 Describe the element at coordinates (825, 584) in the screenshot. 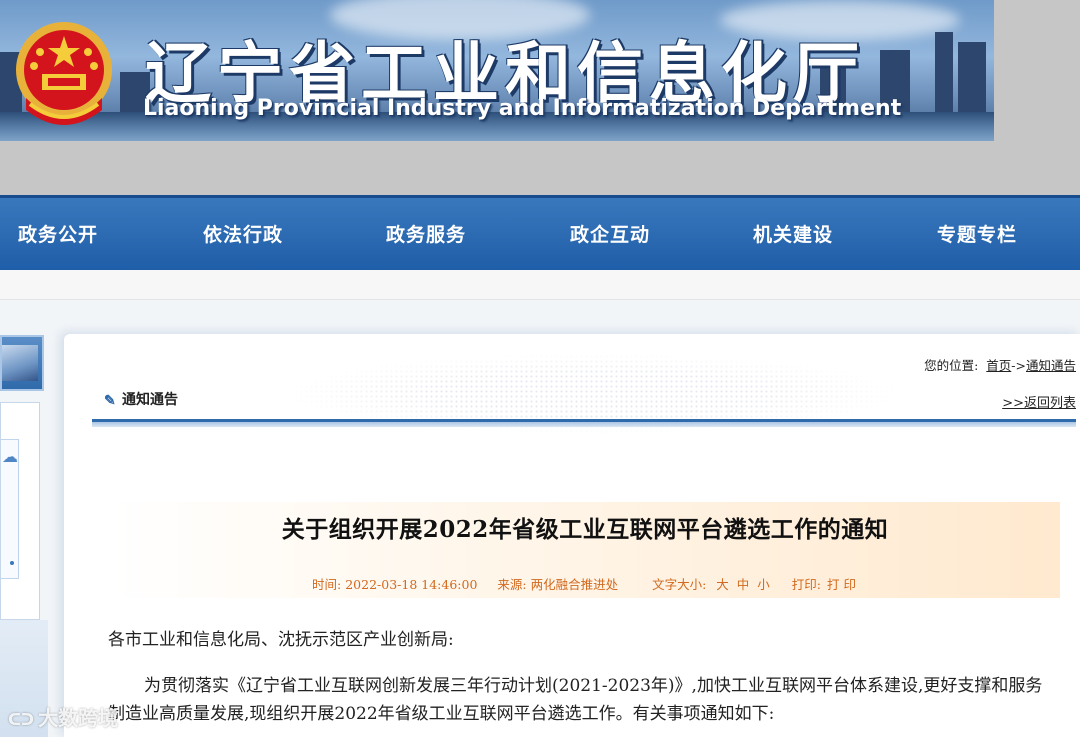

I see `meta-print: 打印: 打 印` at that location.